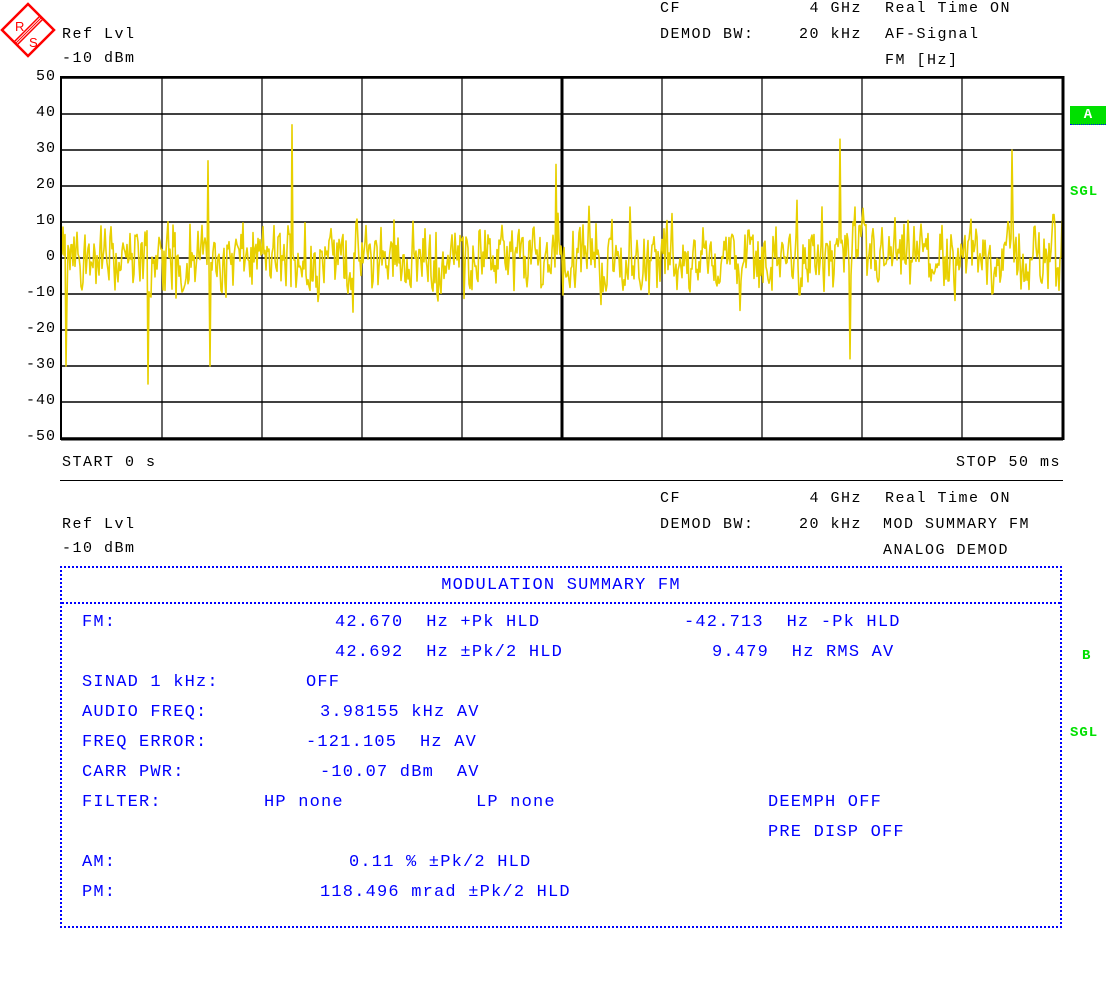 The image size is (1120, 986). I want to click on sweep-mode-b: SGL, so click(1084, 733).